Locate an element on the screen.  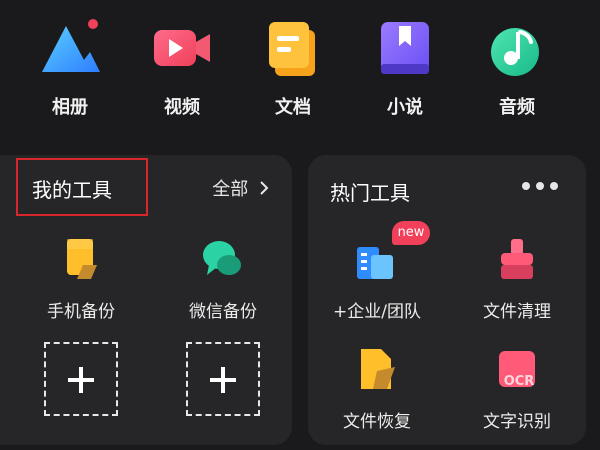
tool-phone-backup: 手机备份 is located at coordinates (81, 285).